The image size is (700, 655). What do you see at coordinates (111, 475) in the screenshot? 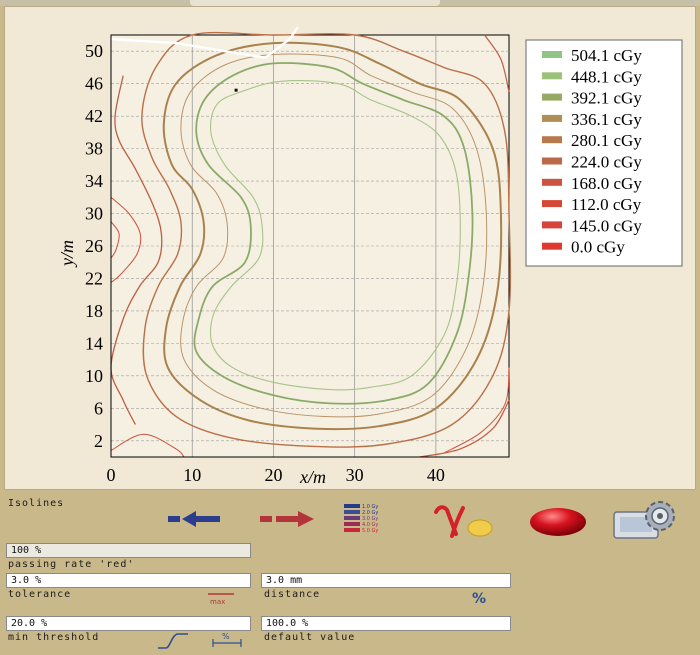
I see `x-tick-label-0: 0` at bounding box center [111, 475].